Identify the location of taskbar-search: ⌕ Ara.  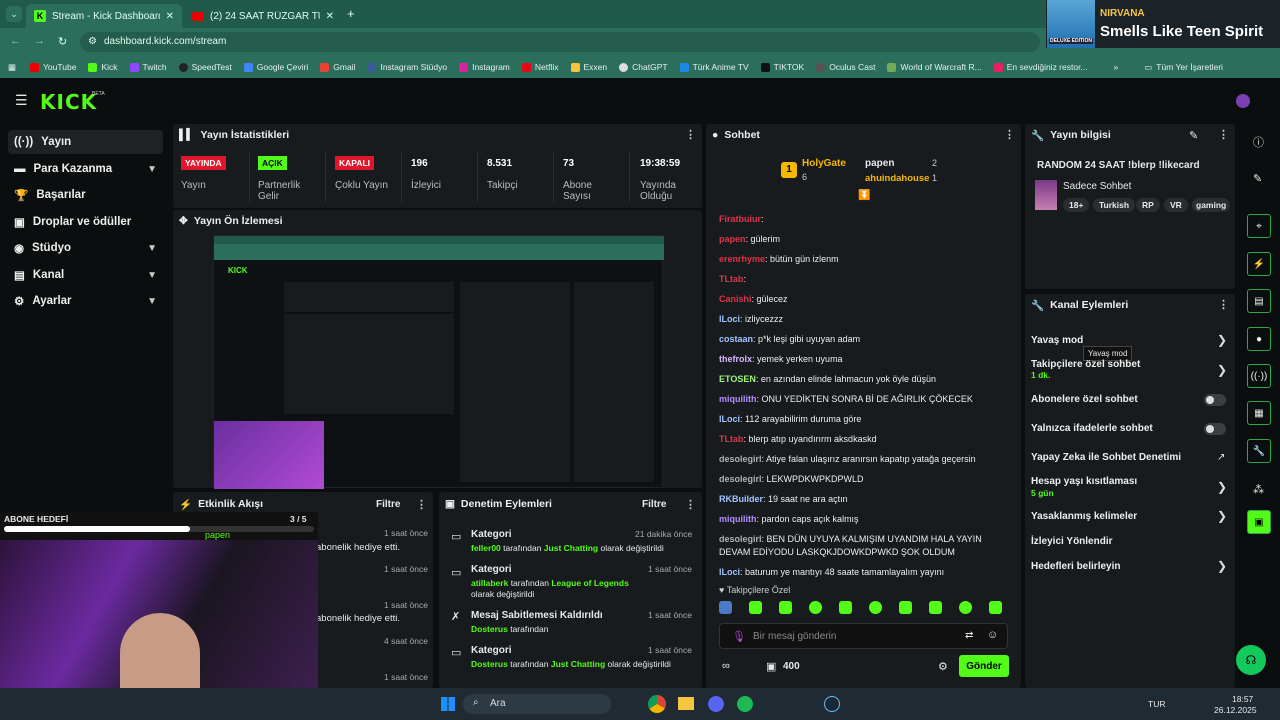
(537, 704).